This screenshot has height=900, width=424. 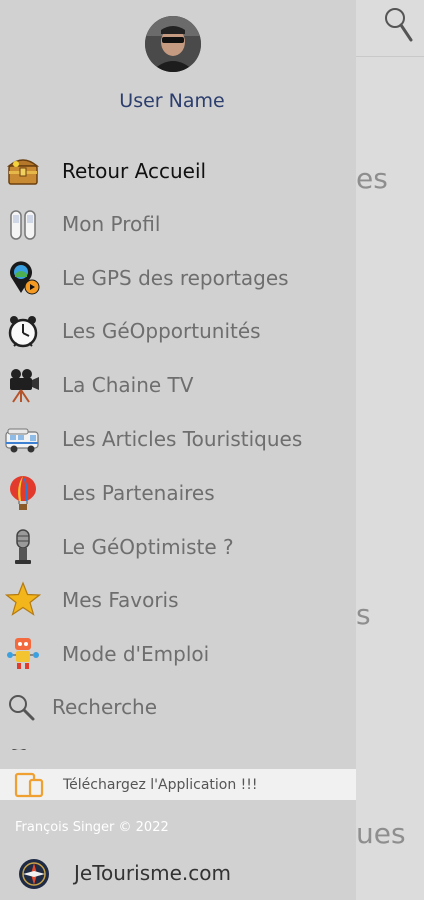 What do you see at coordinates (372, 178) in the screenshot?
I see `background-text-fragment: es` at bounding box center [372, 178].